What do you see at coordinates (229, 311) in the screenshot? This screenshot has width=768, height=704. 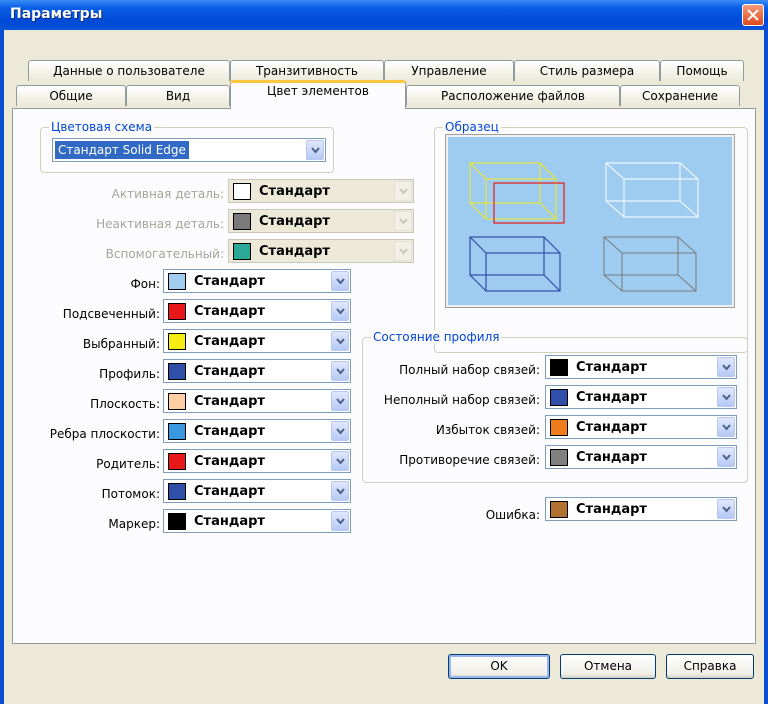 I see `highlighted-value: Стандарт` at bounding box center [229, 311].